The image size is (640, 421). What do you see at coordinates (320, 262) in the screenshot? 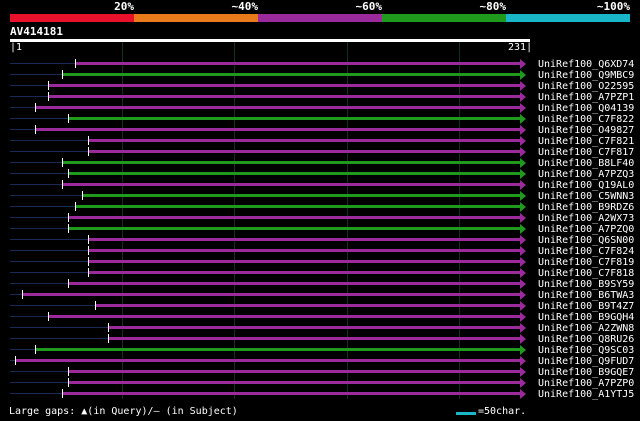
I see `hit-row: UniRef100_C7F819` at bounding box center [320, 262].